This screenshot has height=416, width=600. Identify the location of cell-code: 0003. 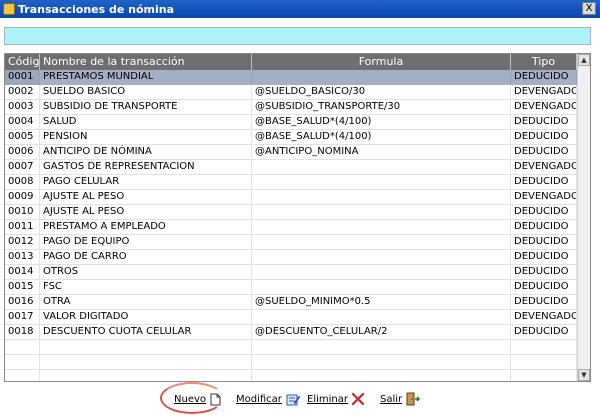
(22, 107).